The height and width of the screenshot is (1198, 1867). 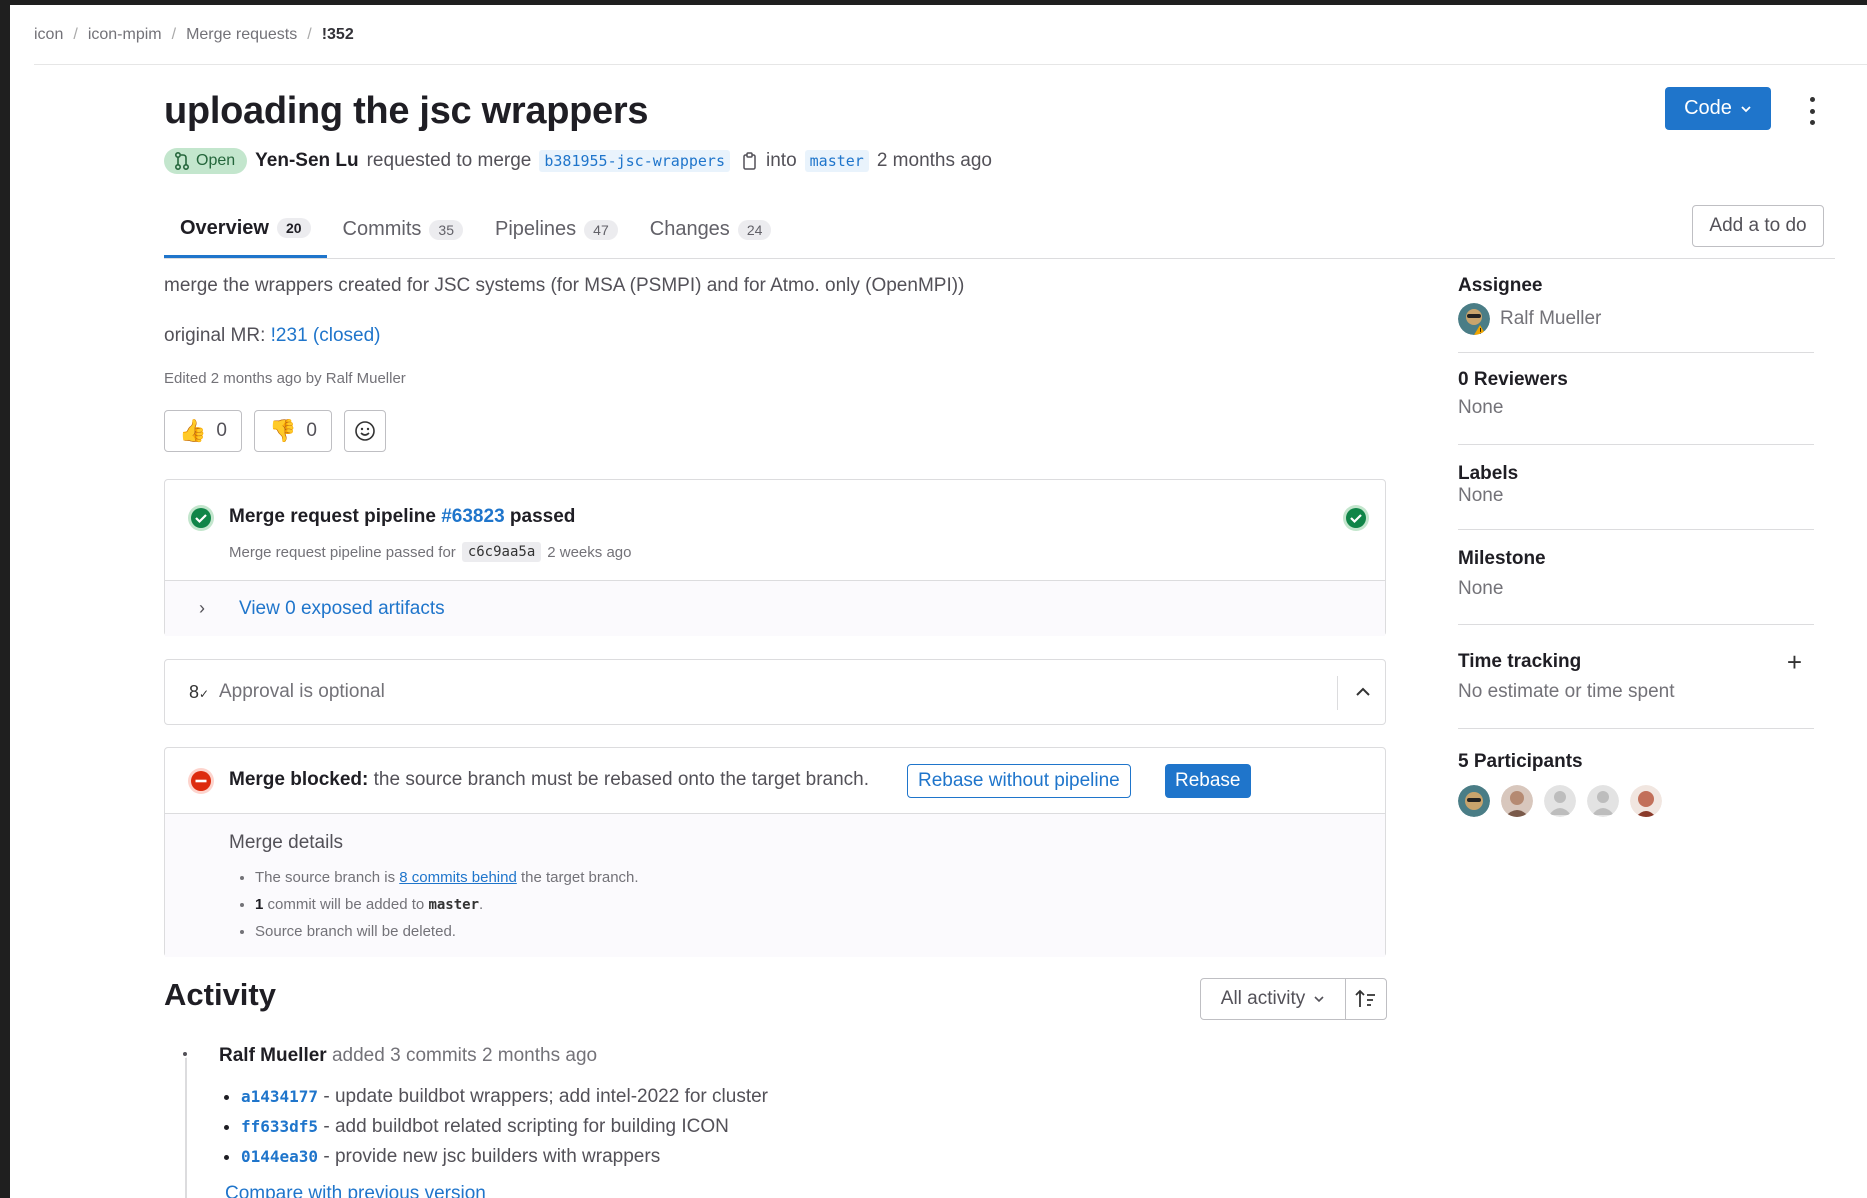 What do you see at coordinates (302, 691) in the screenshot?
I see `approval-text: Approval is optional` at bounding box center [302, 691].